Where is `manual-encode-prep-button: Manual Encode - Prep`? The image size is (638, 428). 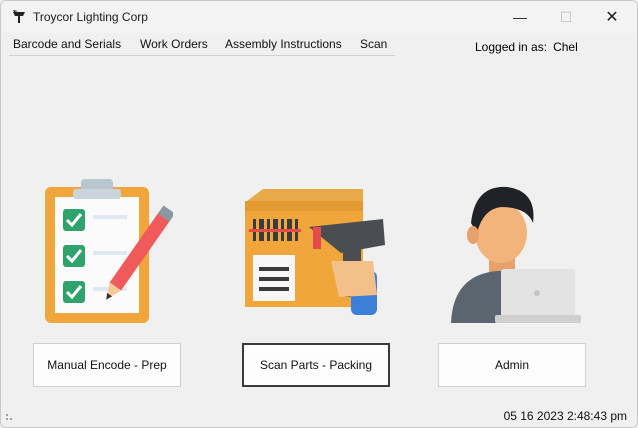
manual-encode-prep-button: Manual Encode - Prep is located at coordinates (107, 365).